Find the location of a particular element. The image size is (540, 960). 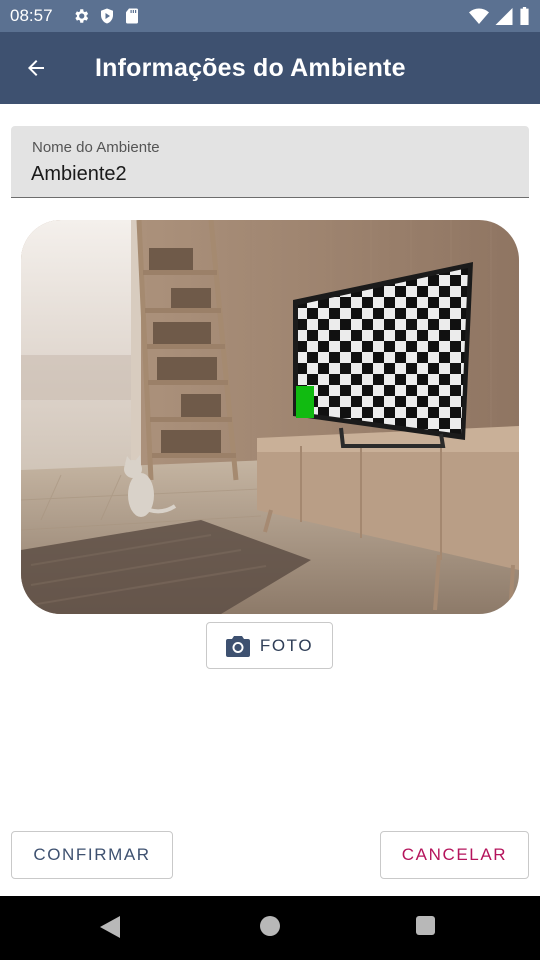

sd-card-icon is located at coordinates (132, 16).